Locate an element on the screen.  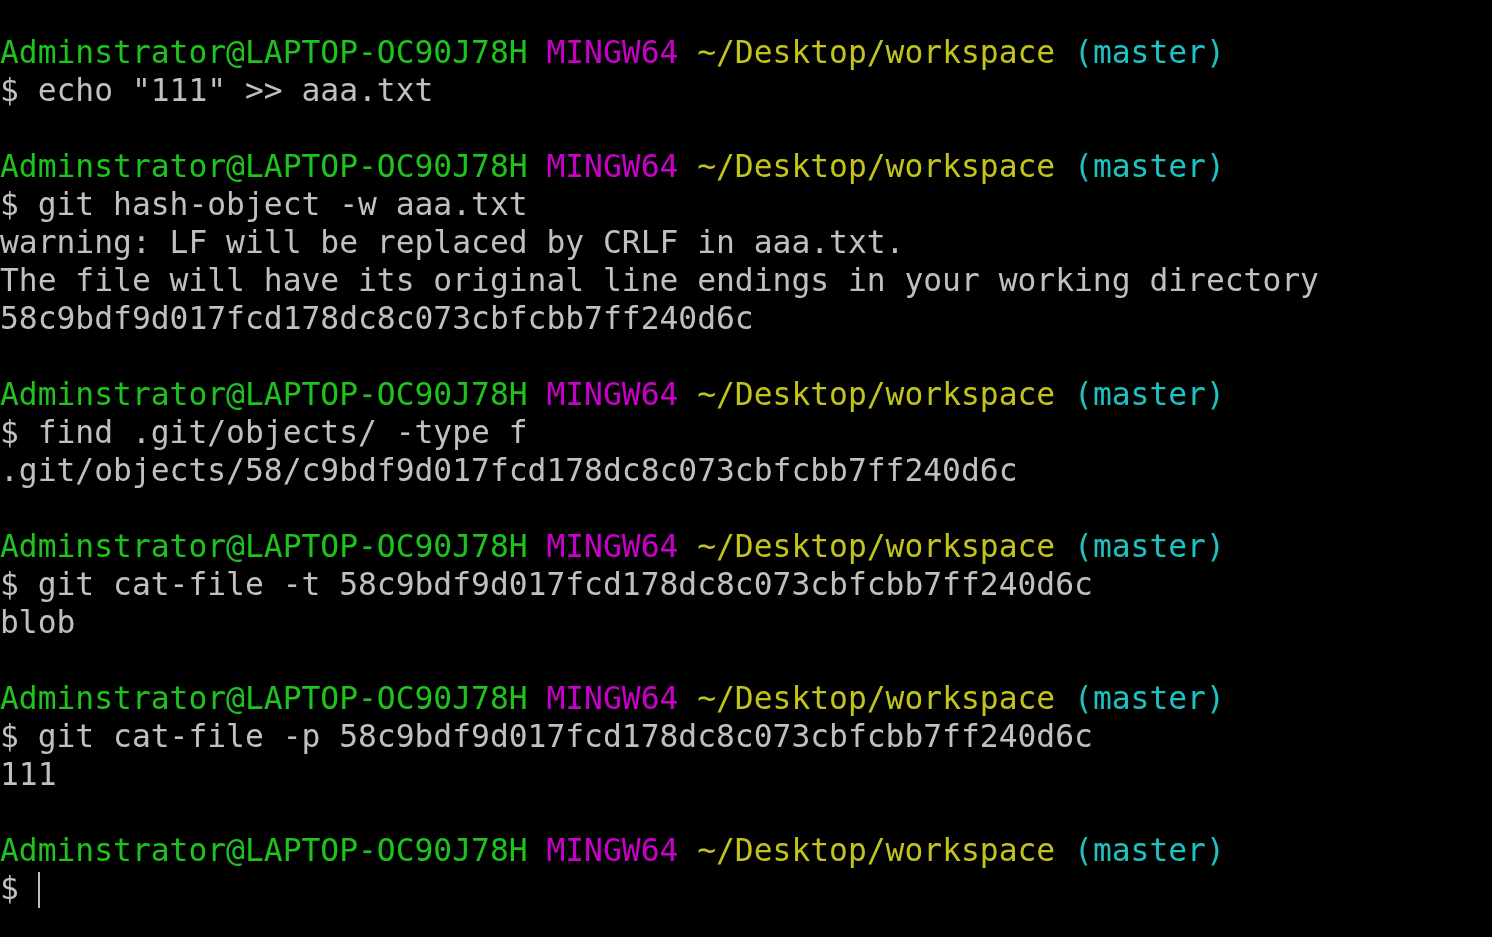
command-line: $ echo "111" >> aaa.txt is located at coordinates (217, 90).